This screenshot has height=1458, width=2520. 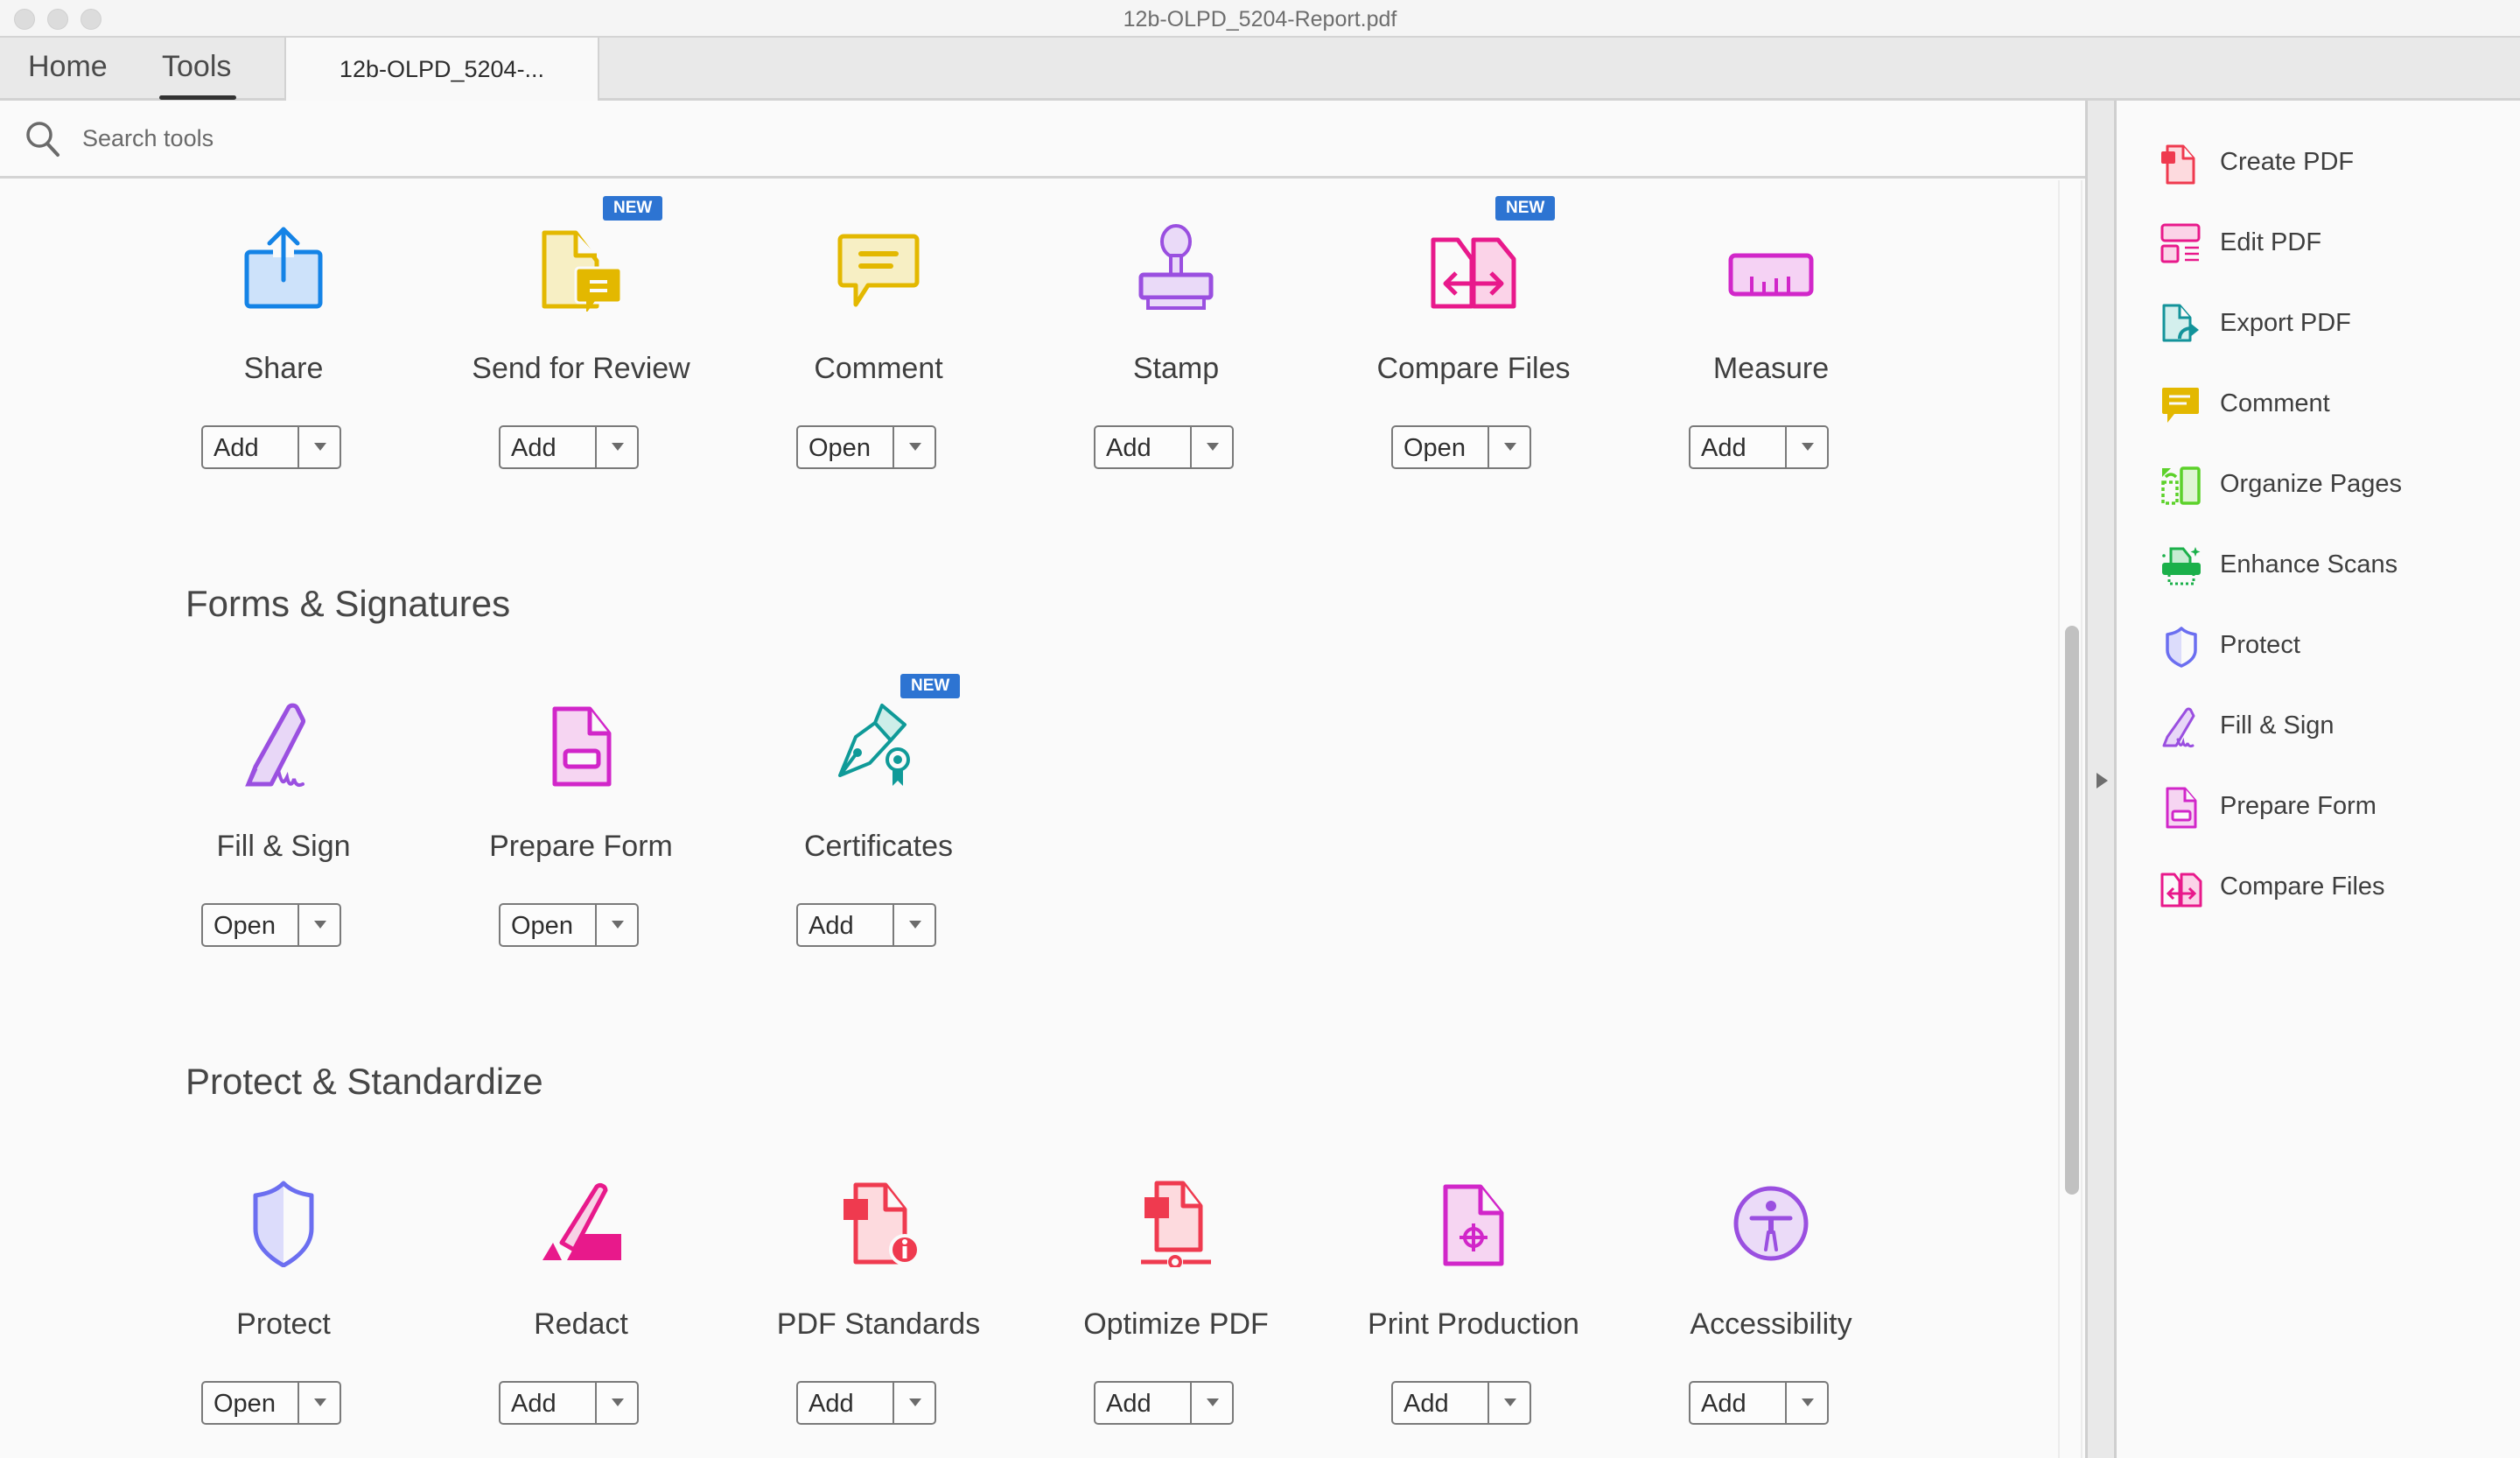 I want to click on scrollbar-thumb, so click(x=2072, y=910).